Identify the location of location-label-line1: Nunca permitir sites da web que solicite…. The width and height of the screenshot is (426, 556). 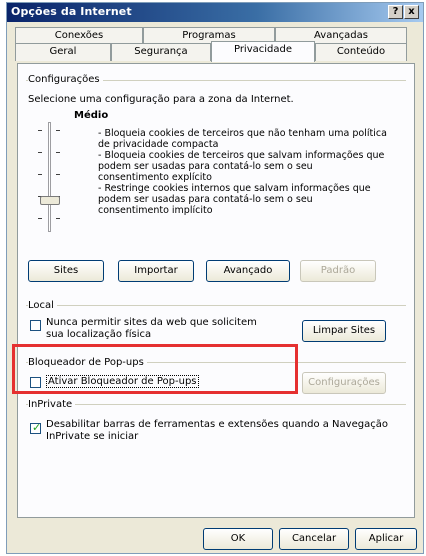
(151, 322).